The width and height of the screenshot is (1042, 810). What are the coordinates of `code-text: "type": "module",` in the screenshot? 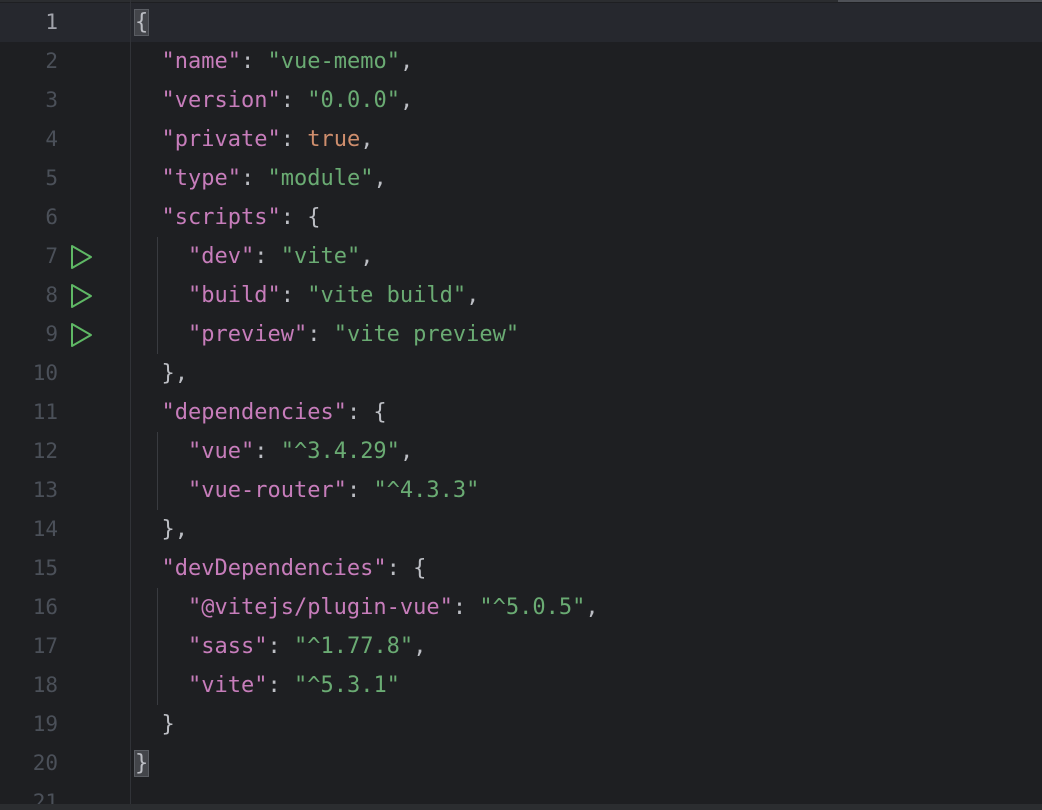 It's located at (261, 178).